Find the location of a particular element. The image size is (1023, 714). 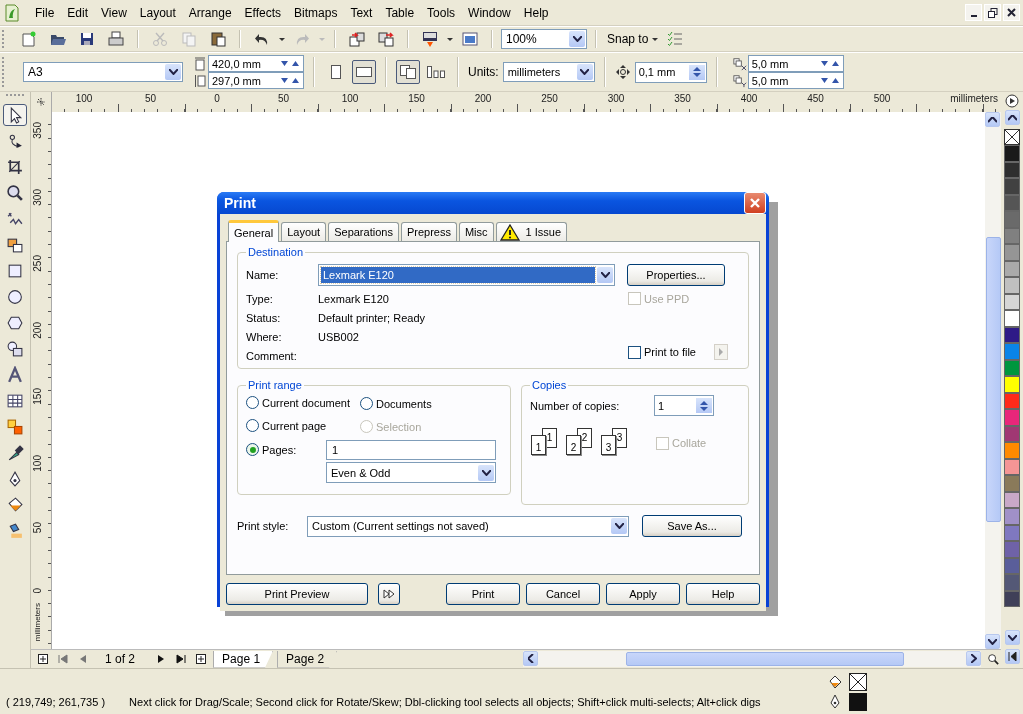

menu-item: View is located at coordinates (116, 12).